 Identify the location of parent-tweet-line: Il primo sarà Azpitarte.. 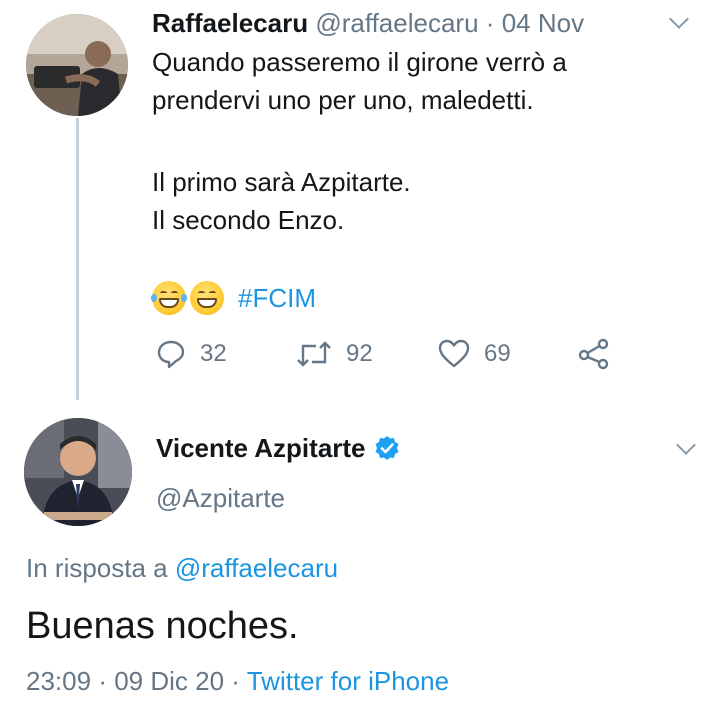
(281, 182).